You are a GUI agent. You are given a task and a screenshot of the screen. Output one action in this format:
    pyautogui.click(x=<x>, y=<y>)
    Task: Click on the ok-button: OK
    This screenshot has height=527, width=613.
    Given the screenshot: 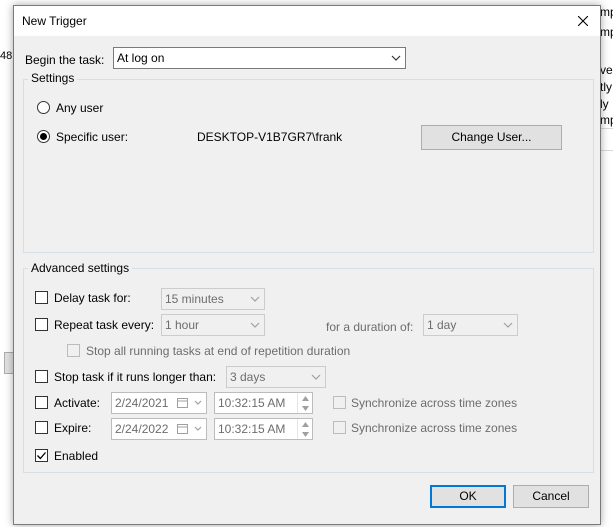 What is the action you would take?
    pyautogui.click(x=468, y=496)
    